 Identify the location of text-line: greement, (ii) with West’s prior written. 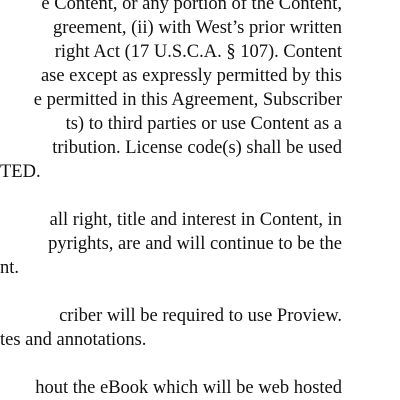
(197, 28).